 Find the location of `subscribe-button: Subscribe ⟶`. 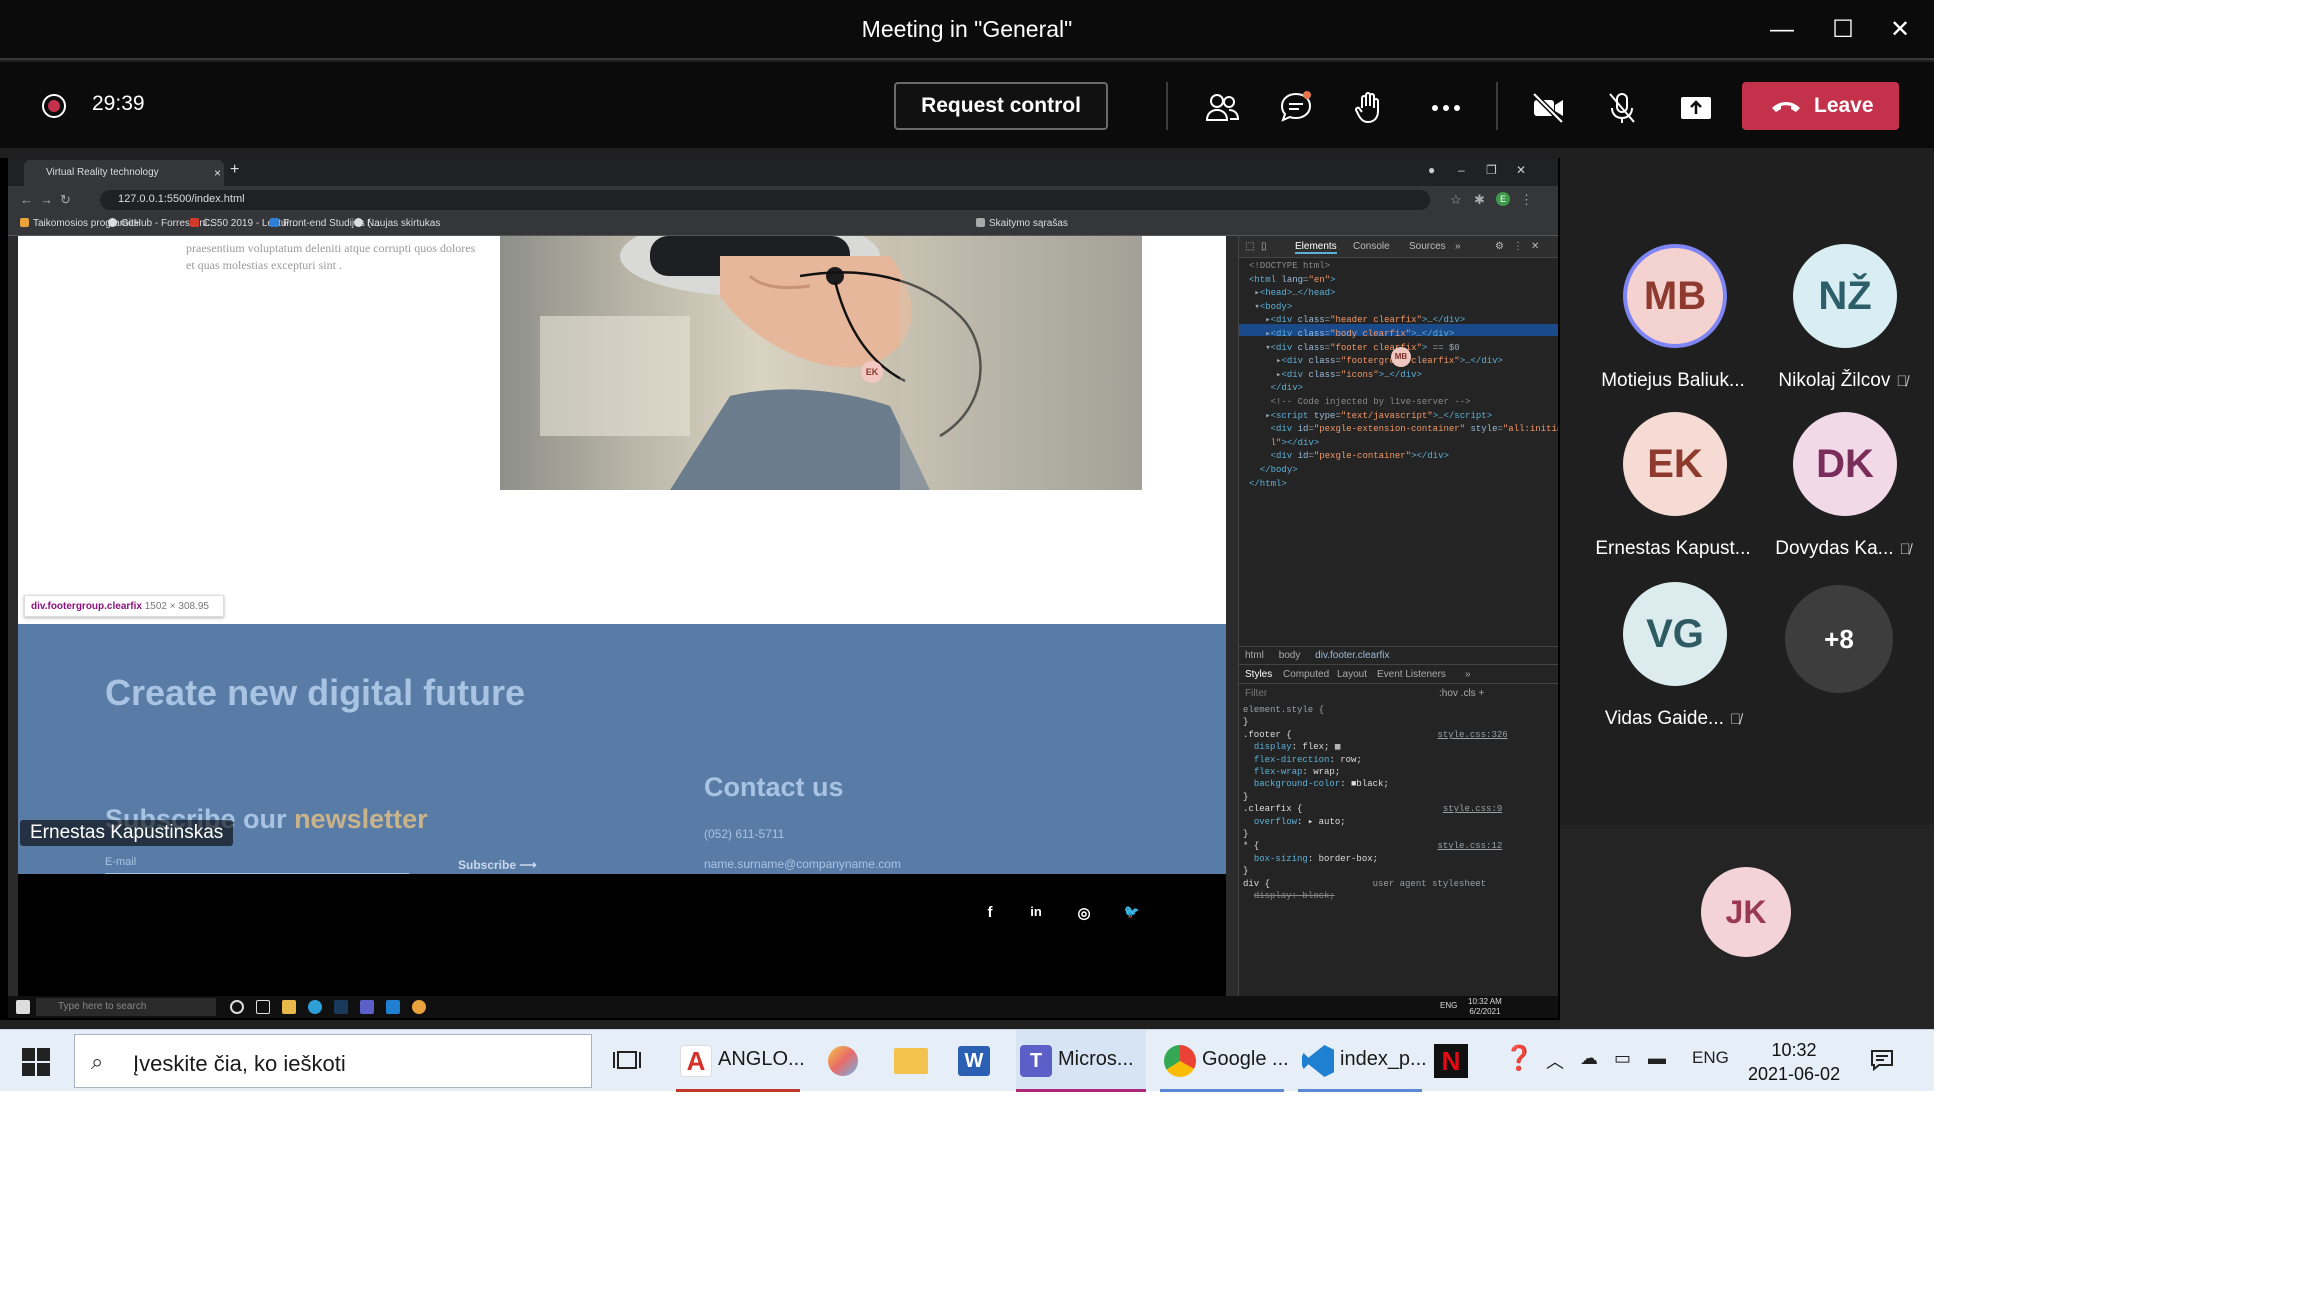

subscribe-button: Subscribe ⟶ is located at coordinates (497, 865).